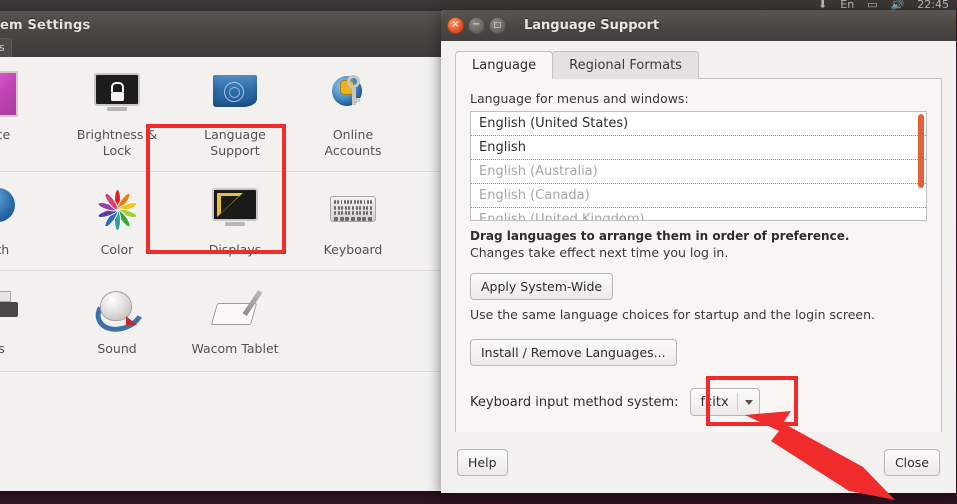  I want to click on dialog-titlebar: × − □ Language Support, so click(698, 25).